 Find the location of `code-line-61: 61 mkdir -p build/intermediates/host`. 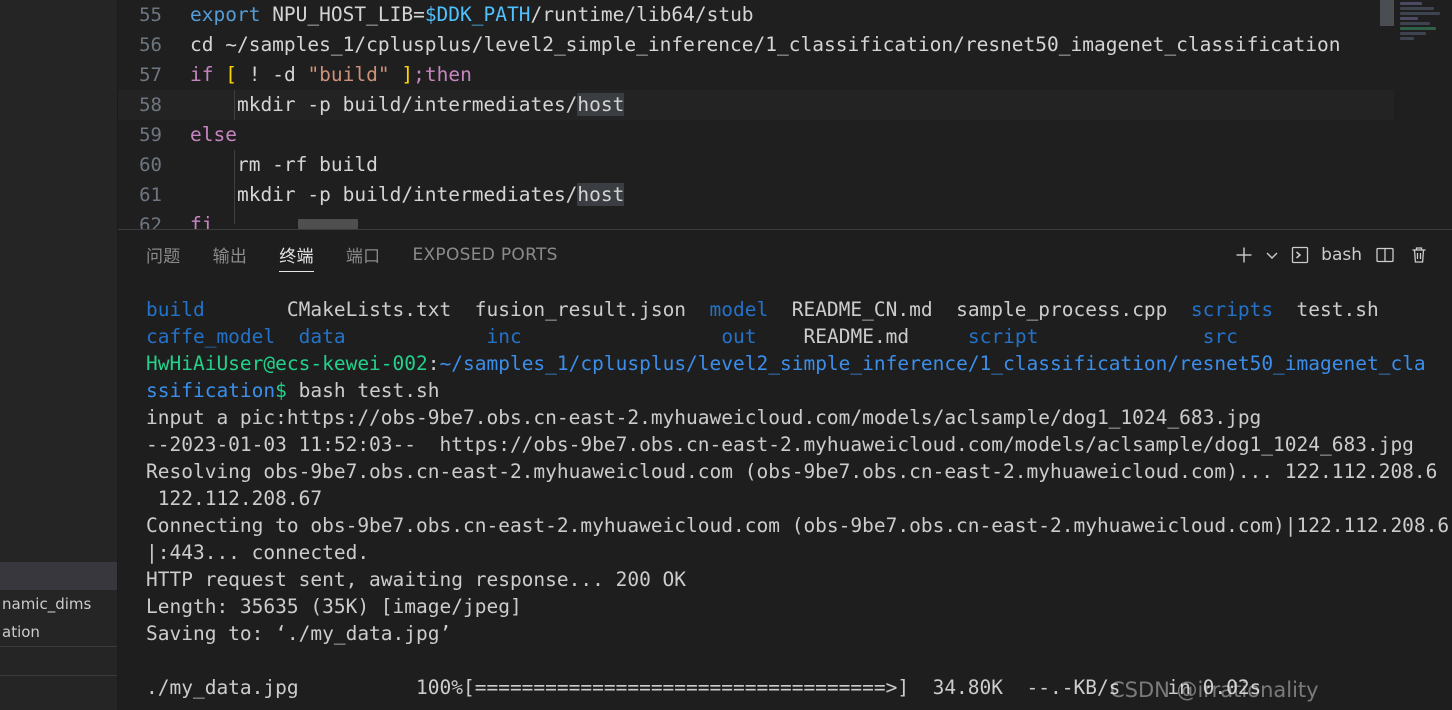

code-line-61: 61 mkdir -p build/intermediates/host is located at coordinates (785, 195).